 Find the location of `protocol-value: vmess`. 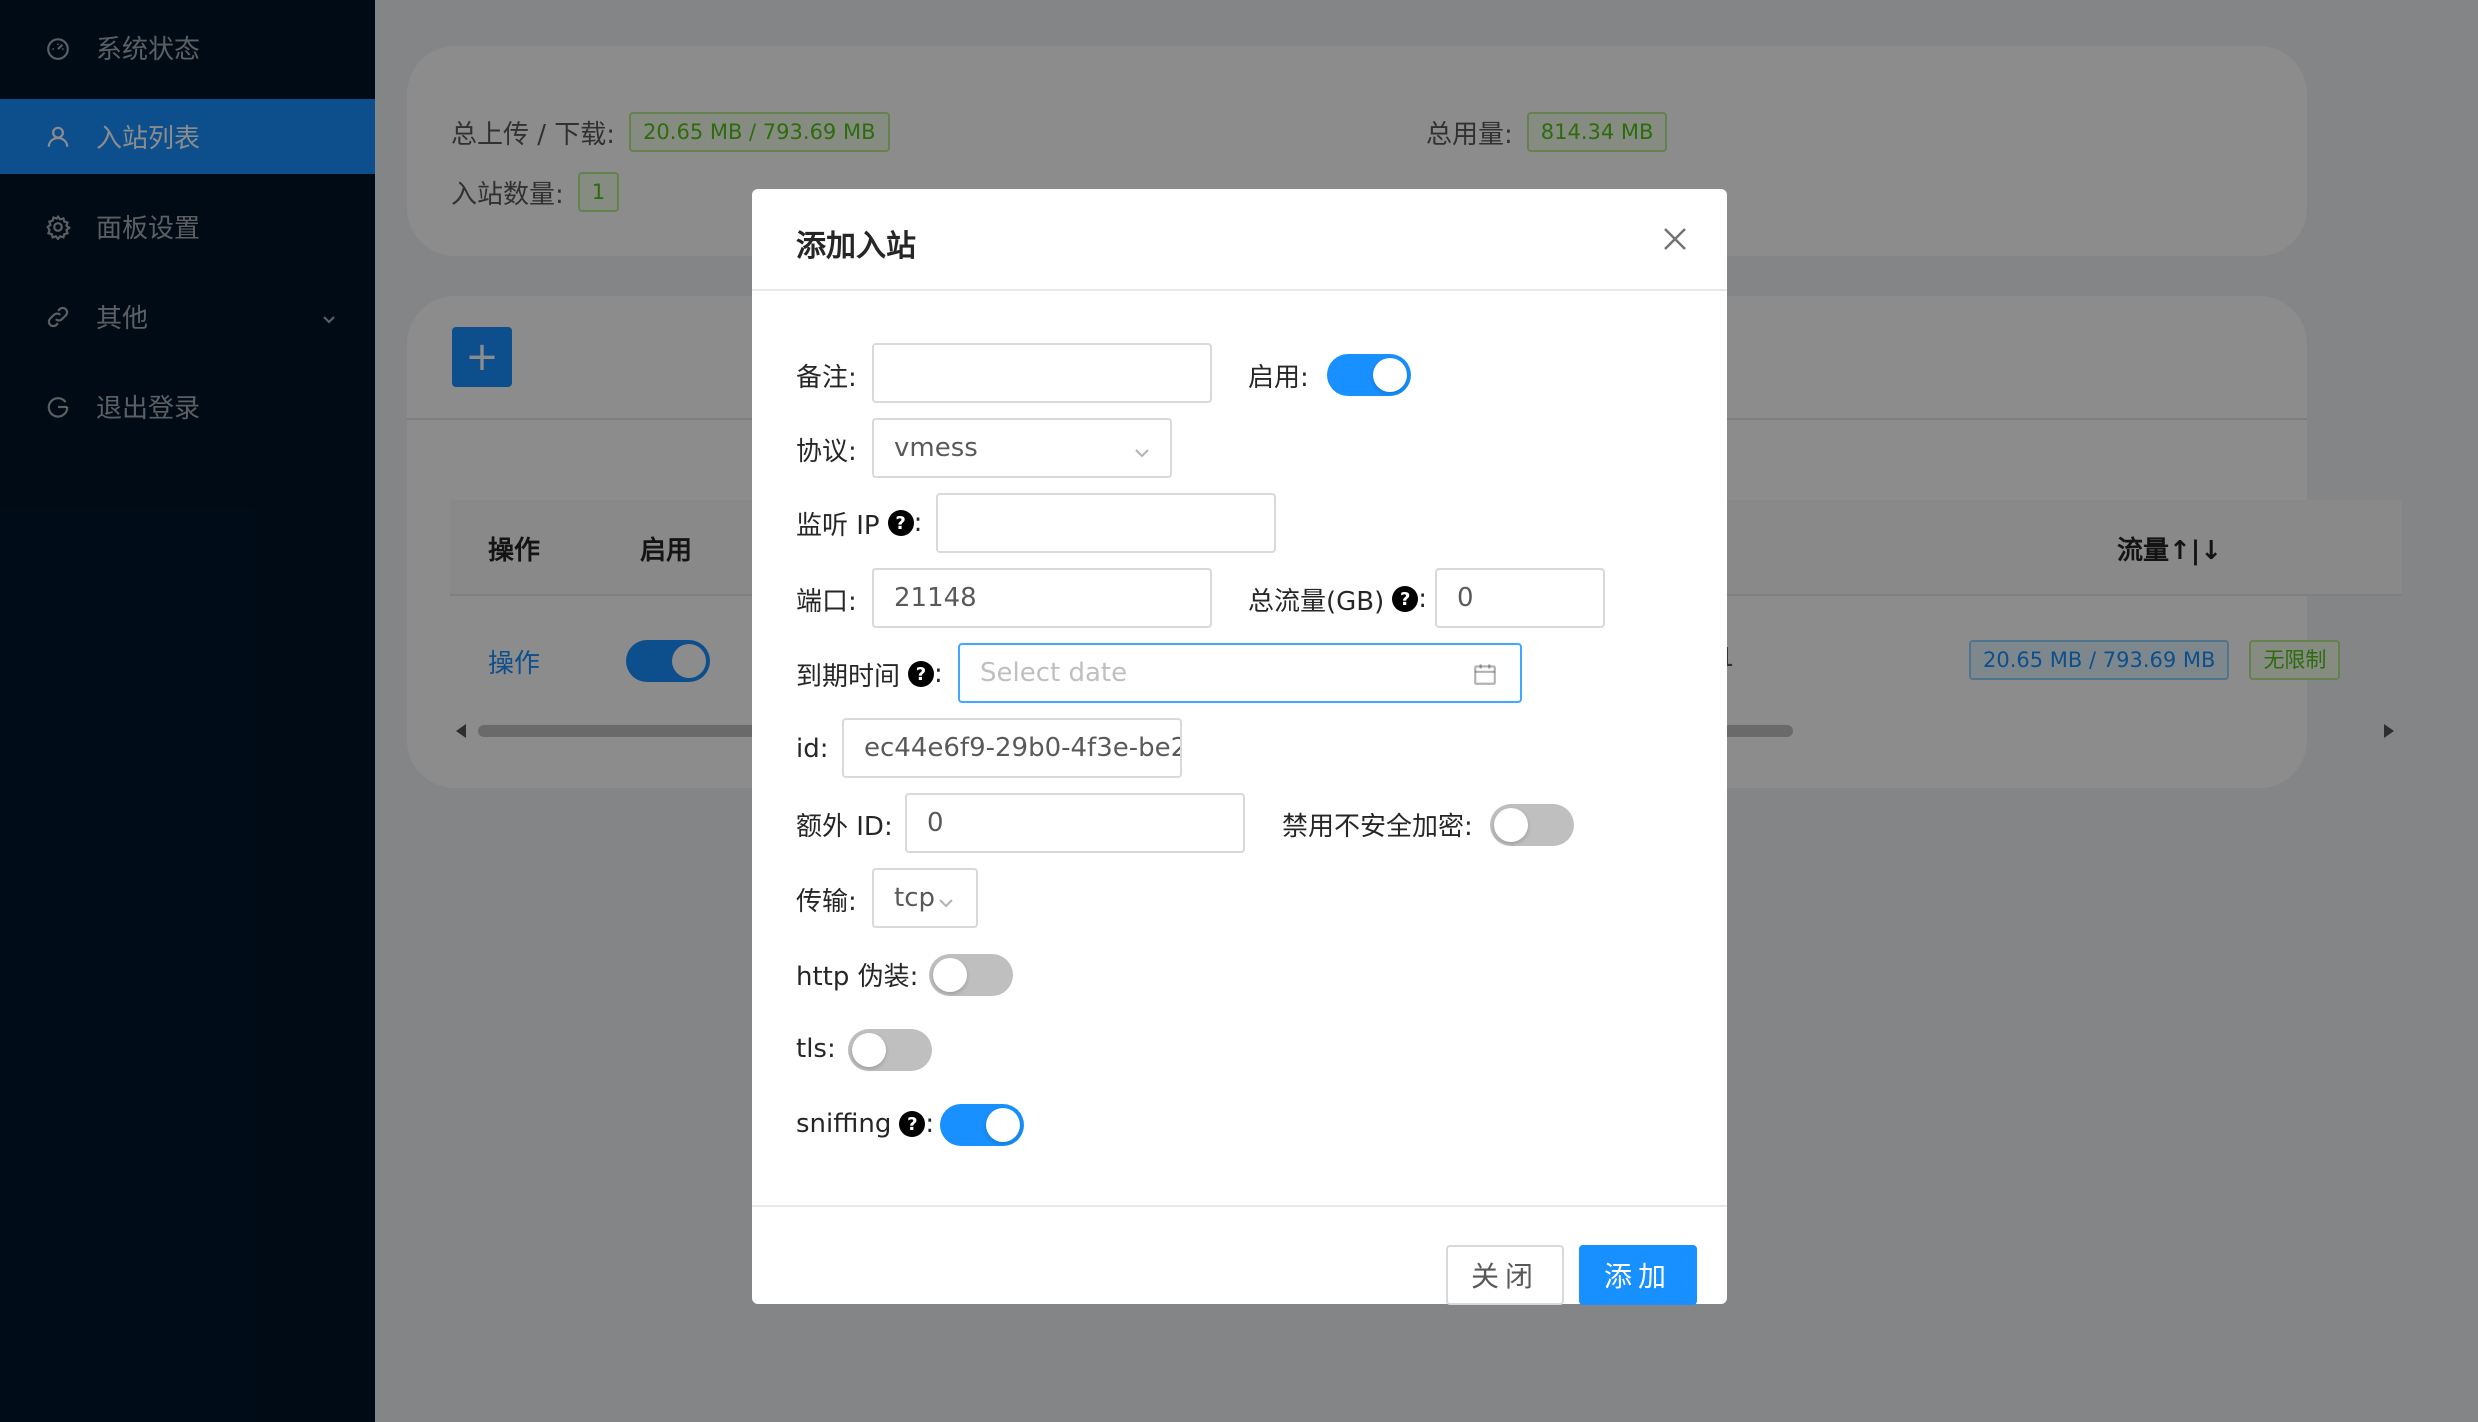

protocol-value: vmess is located at coordinates (936, 448).